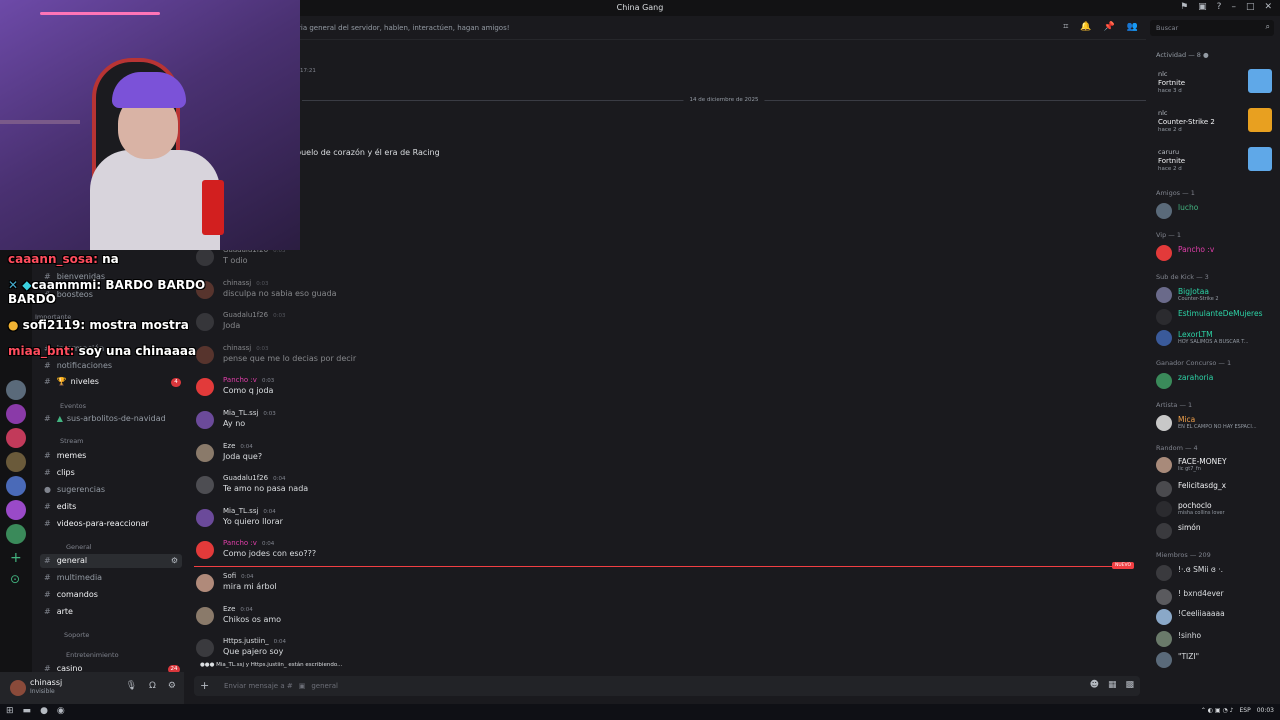 This screenshot has height=720, width=1280. Describe the element at coordinates (73, 577) in the screenshot. I see `channel-multimedia: # multimedia` at that location.